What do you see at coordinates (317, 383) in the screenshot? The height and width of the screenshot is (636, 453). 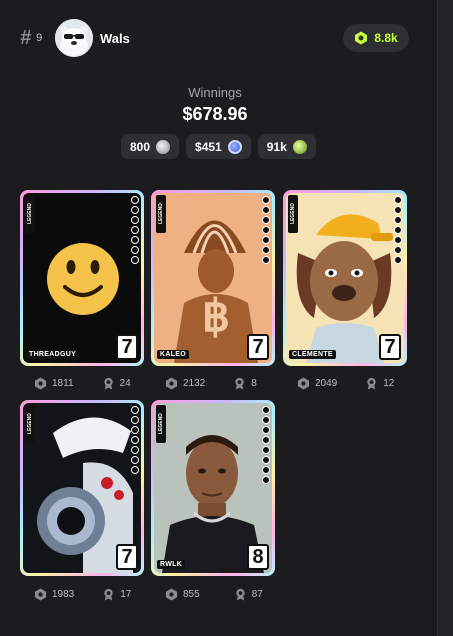 I see `card-score: 2049` at bounding box center [317, 383].